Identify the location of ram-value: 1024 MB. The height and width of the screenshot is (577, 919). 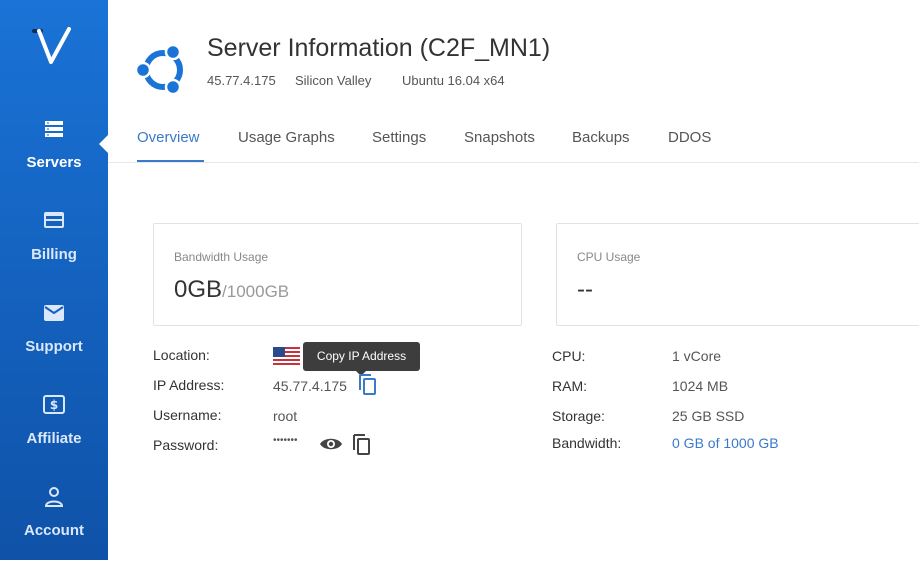
(700, 386).